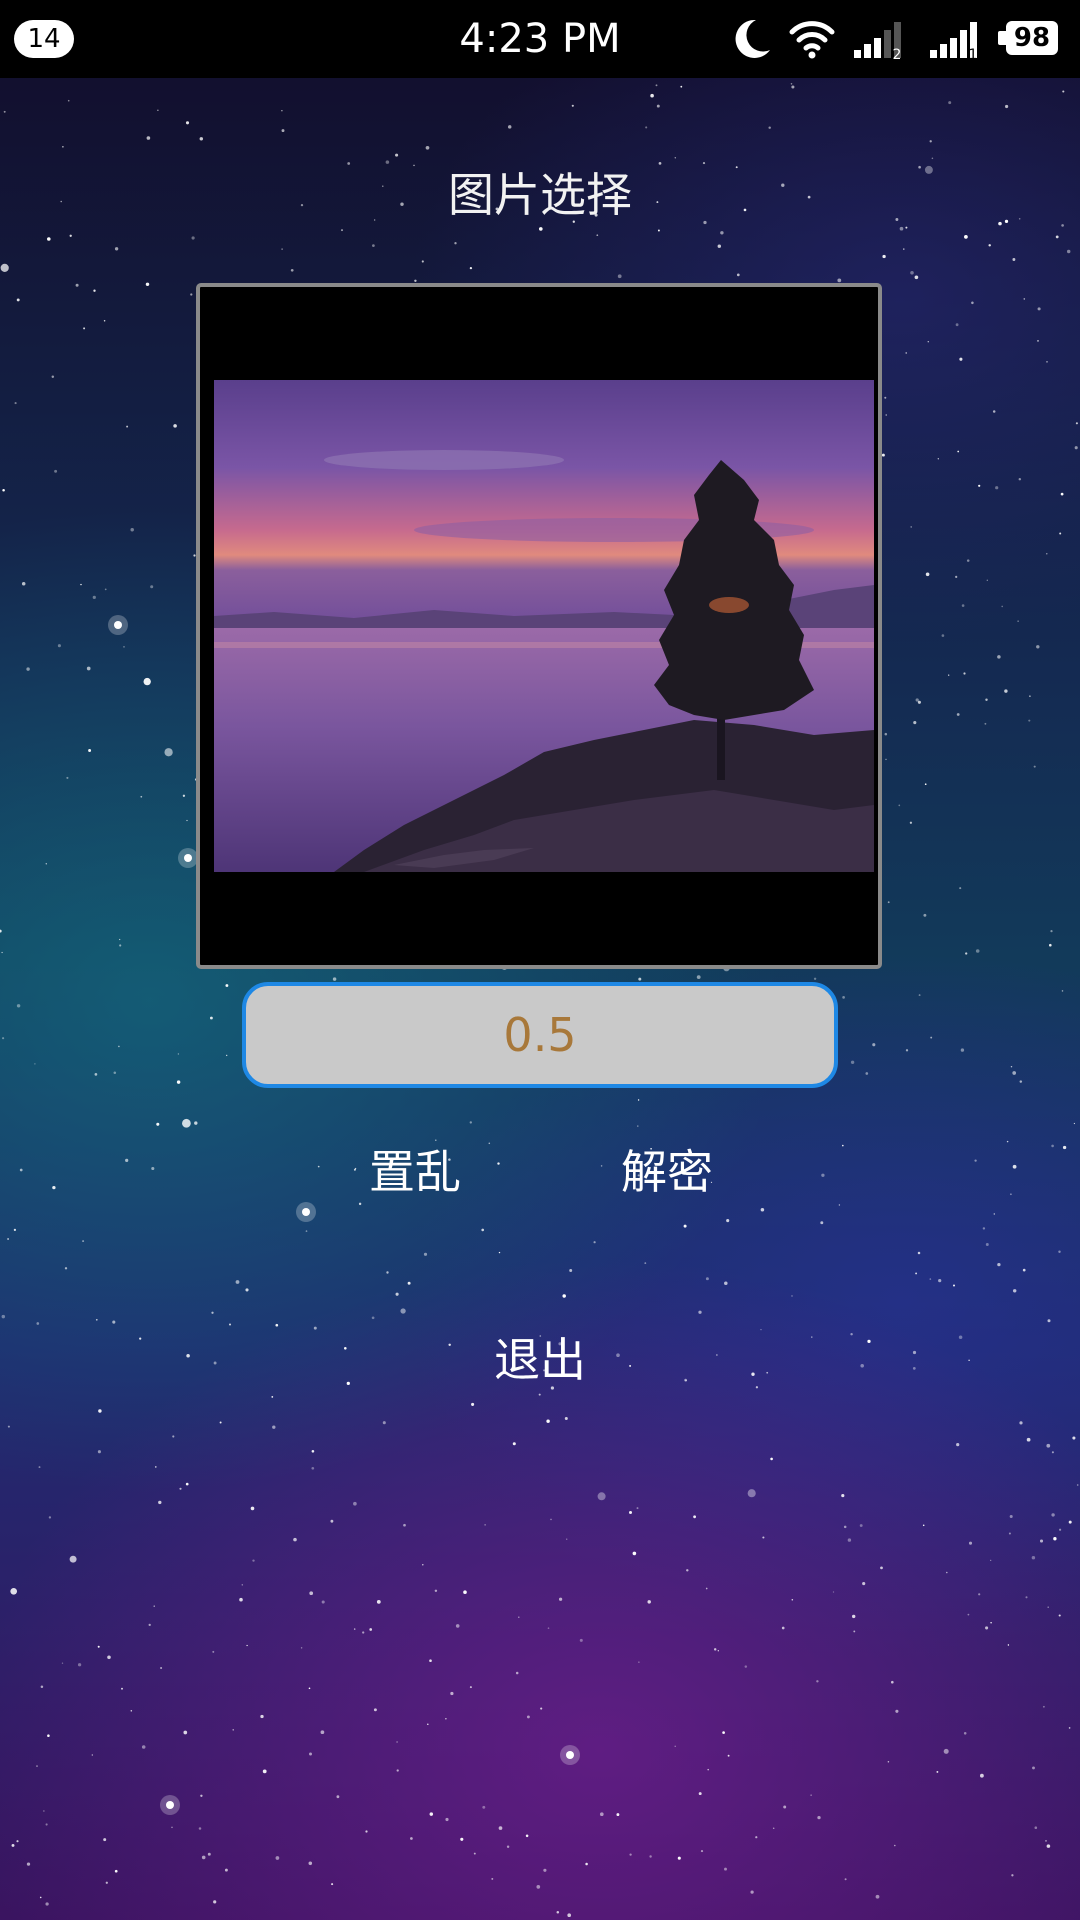 This screenshot has width=1080, height=1920. What do you see at coordinates (954, 42) in the screenshot?
I see `signal-sim1-icon: 1` at bounding box center [954, 42].